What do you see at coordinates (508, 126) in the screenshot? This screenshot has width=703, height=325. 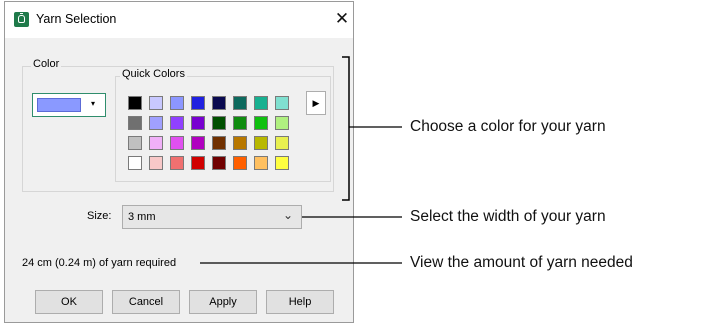 I see `color-callout: Choose a color for your yarn` at bounding box center [508, 126].